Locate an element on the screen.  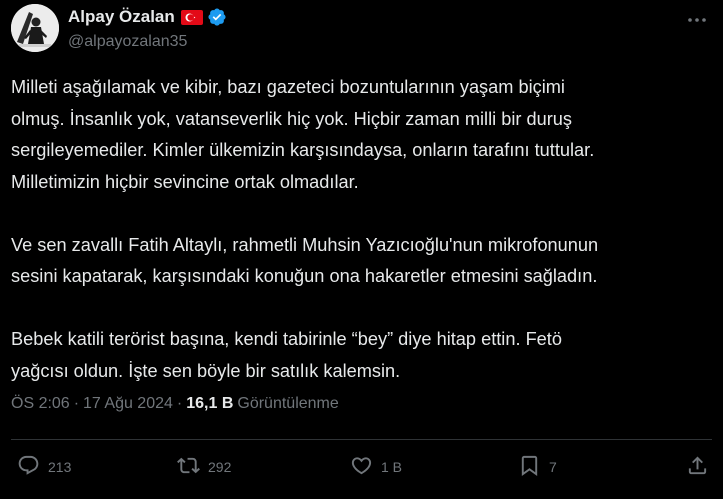
bookmark-count: 7 is located at coordinates (553, 467).